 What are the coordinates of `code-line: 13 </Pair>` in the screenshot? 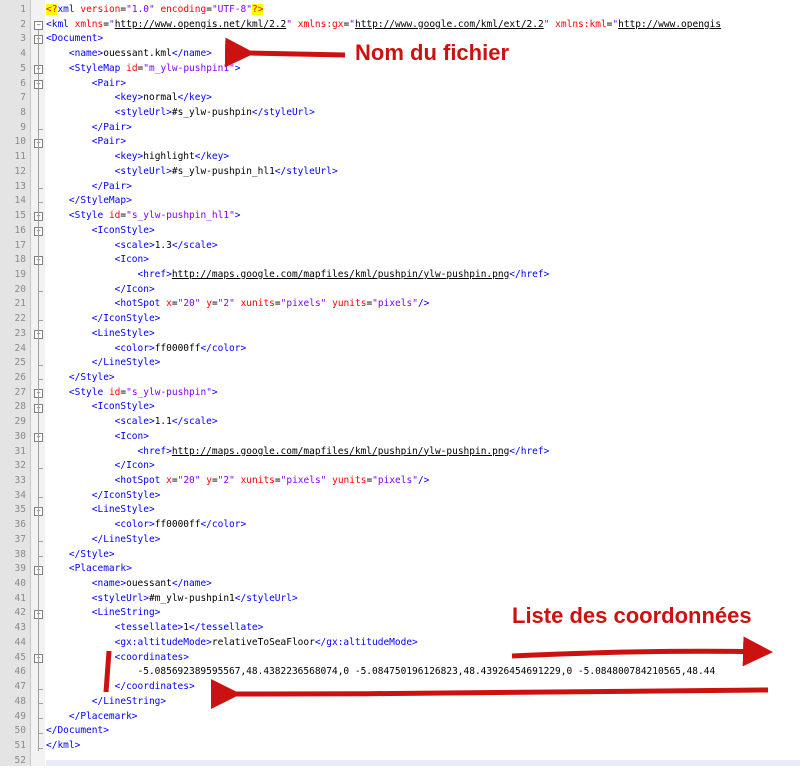 It's located at (400, 187).